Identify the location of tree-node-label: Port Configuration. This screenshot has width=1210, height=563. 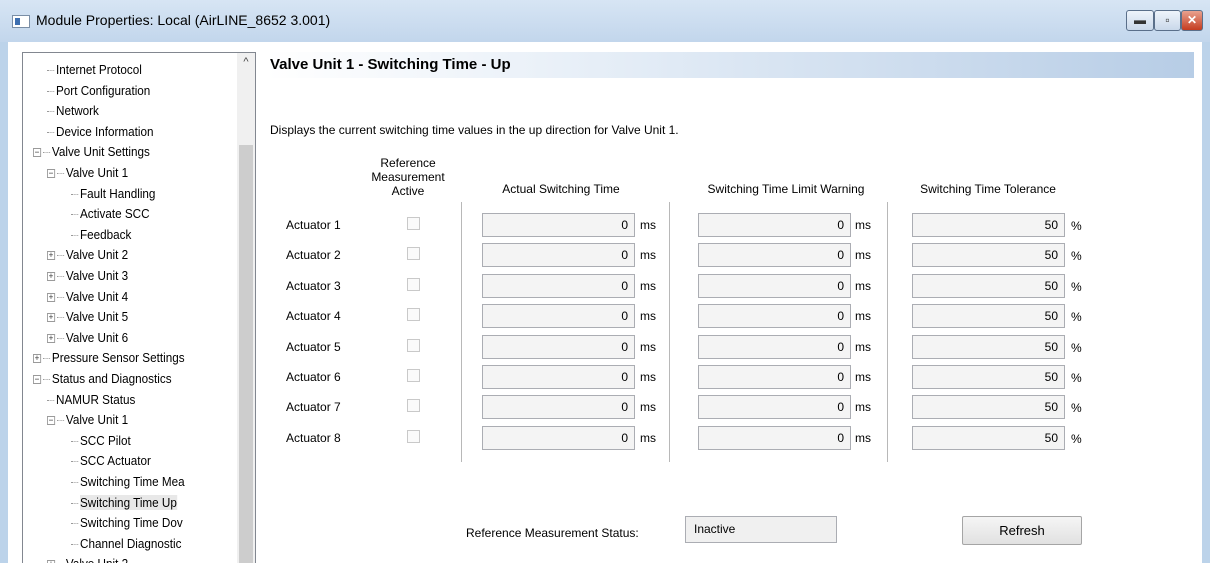
(103, 90).